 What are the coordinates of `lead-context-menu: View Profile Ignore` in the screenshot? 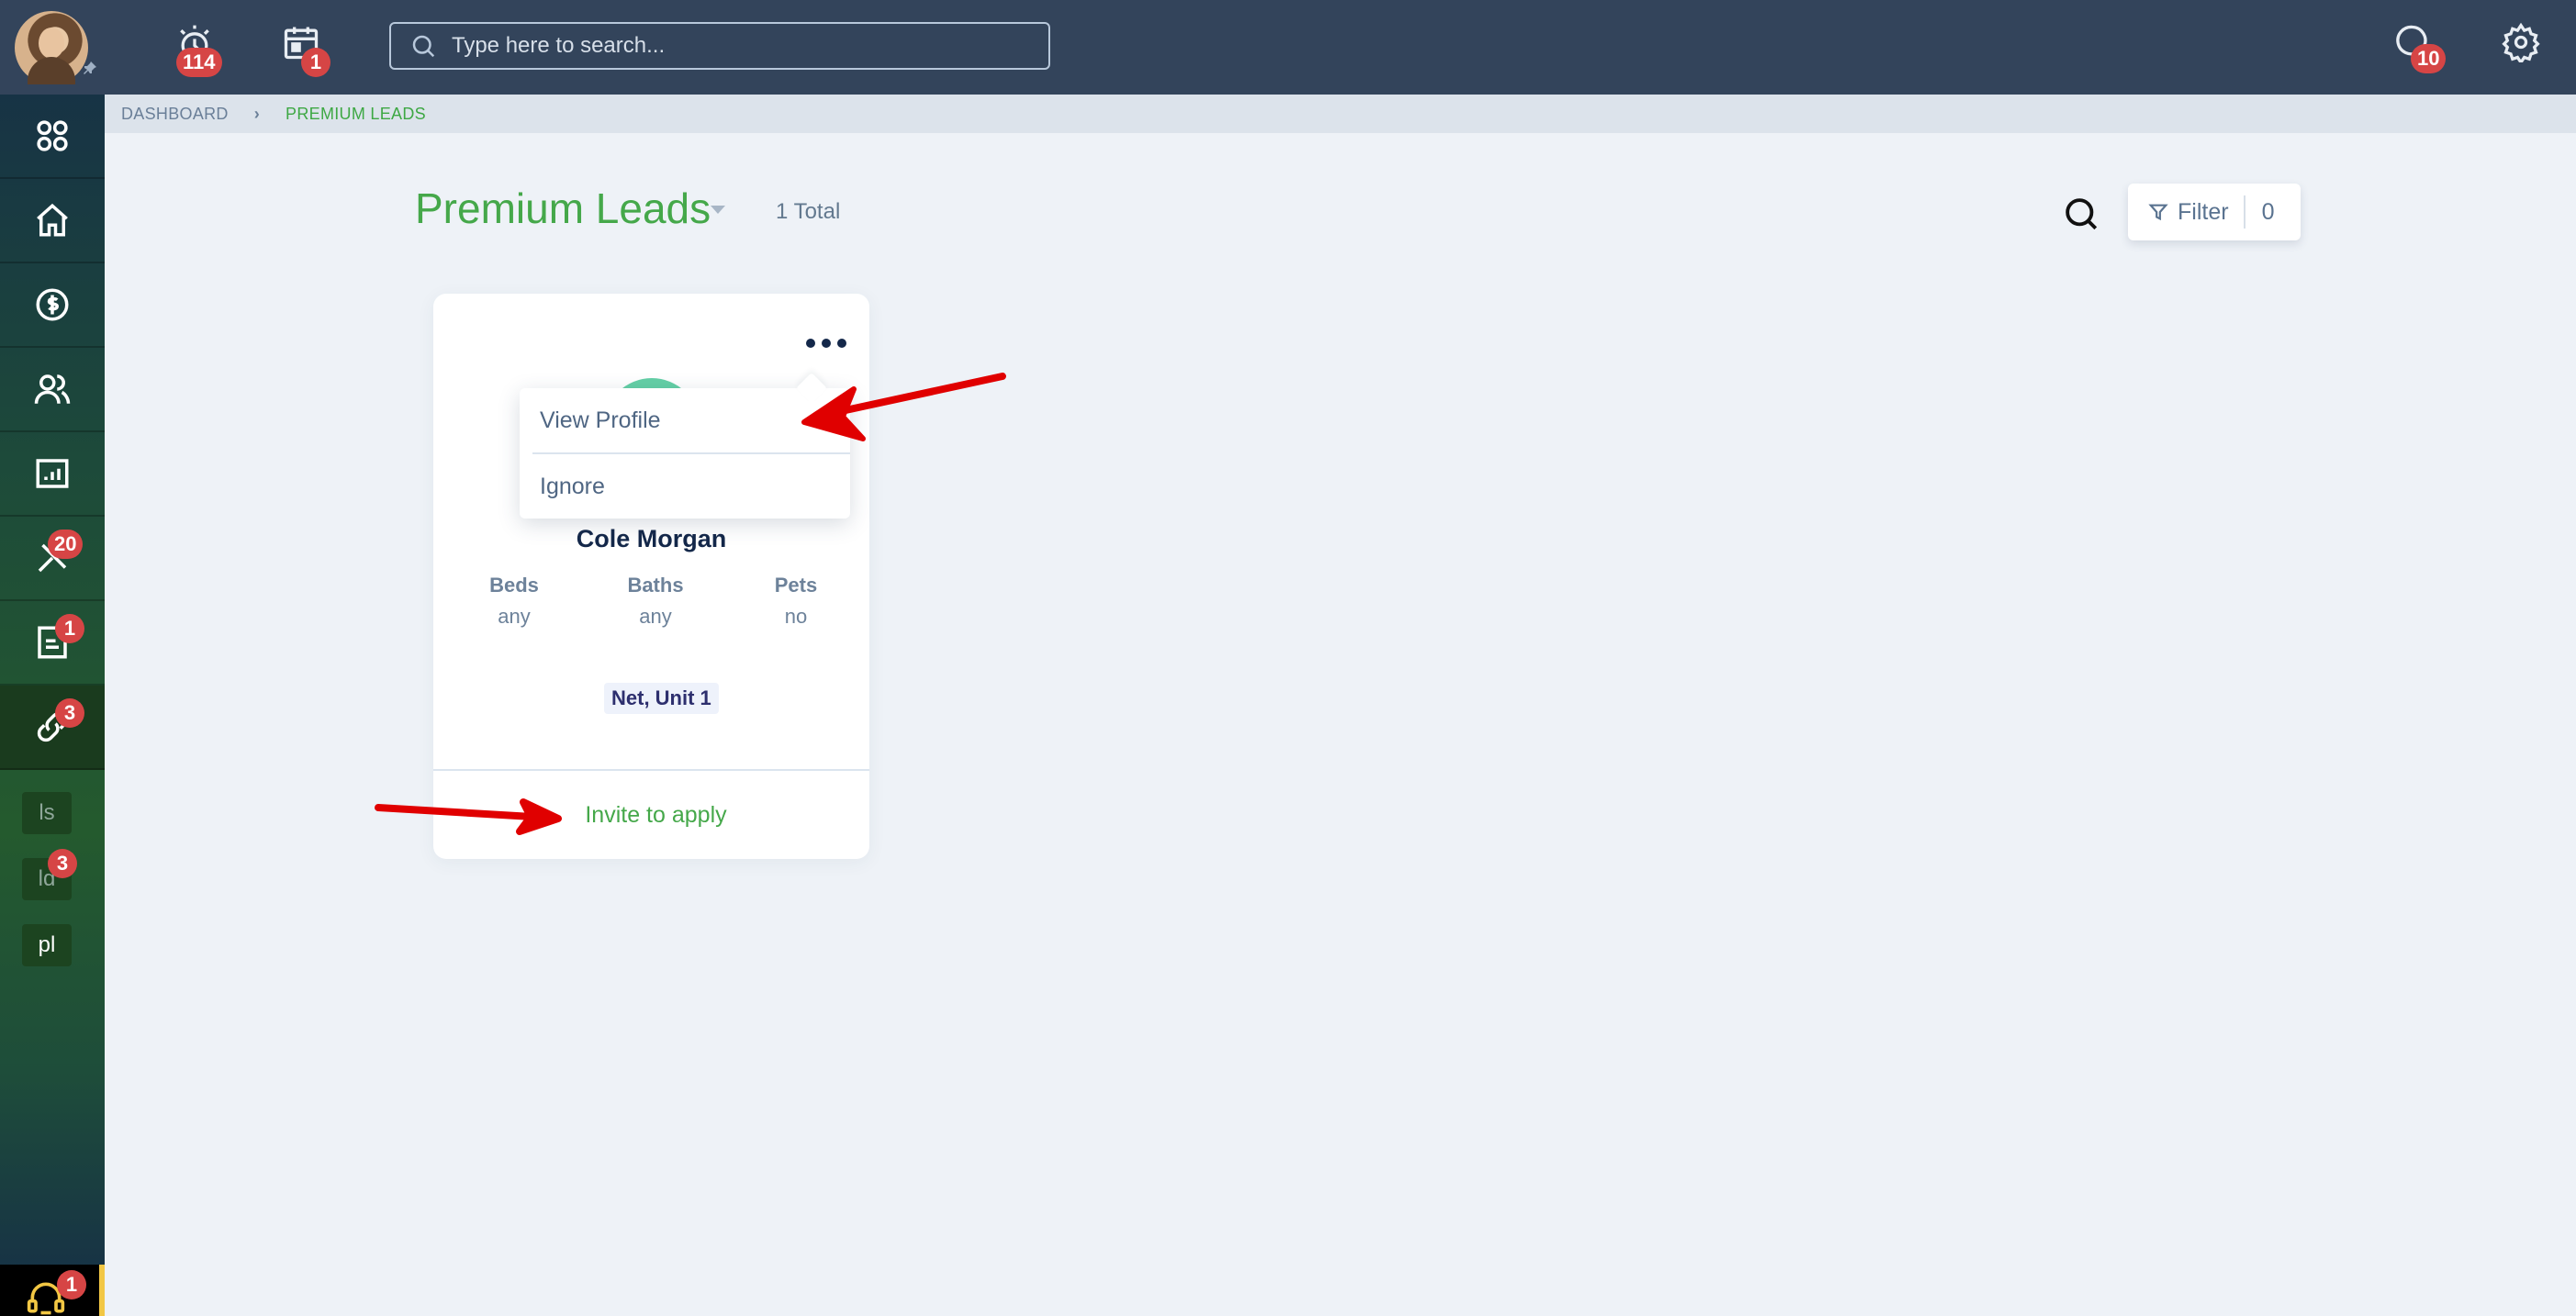 It's located at (685, 453).